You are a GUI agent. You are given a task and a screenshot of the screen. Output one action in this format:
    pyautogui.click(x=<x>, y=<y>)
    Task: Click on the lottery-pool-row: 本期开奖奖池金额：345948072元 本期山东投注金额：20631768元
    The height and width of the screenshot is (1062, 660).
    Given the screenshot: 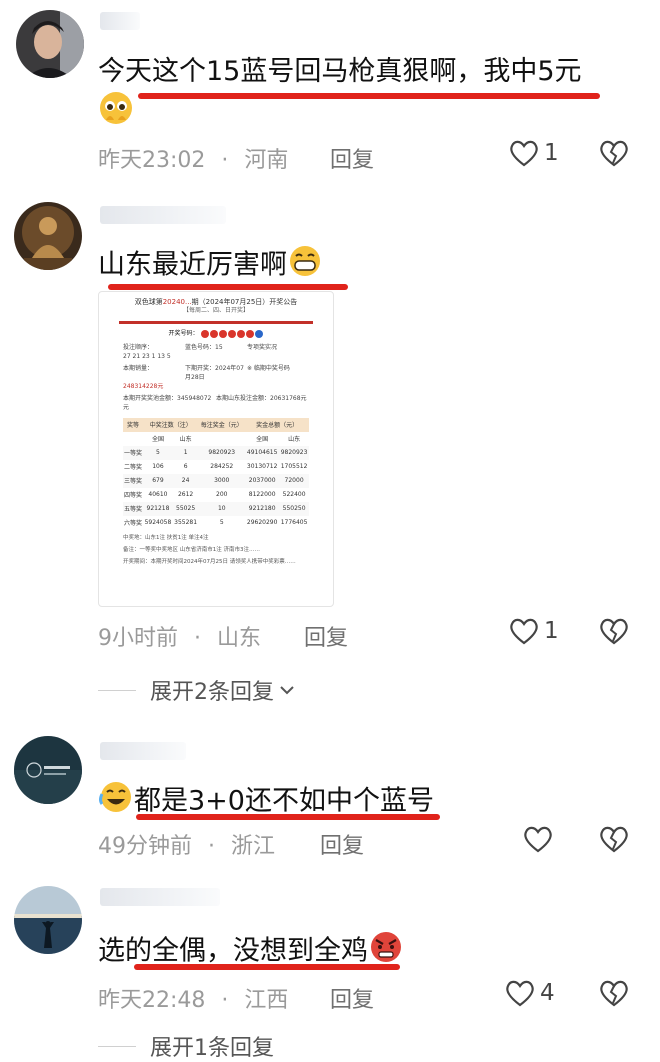 What is the action you would take?
    pyautogui.click(x=215, y=402)
    